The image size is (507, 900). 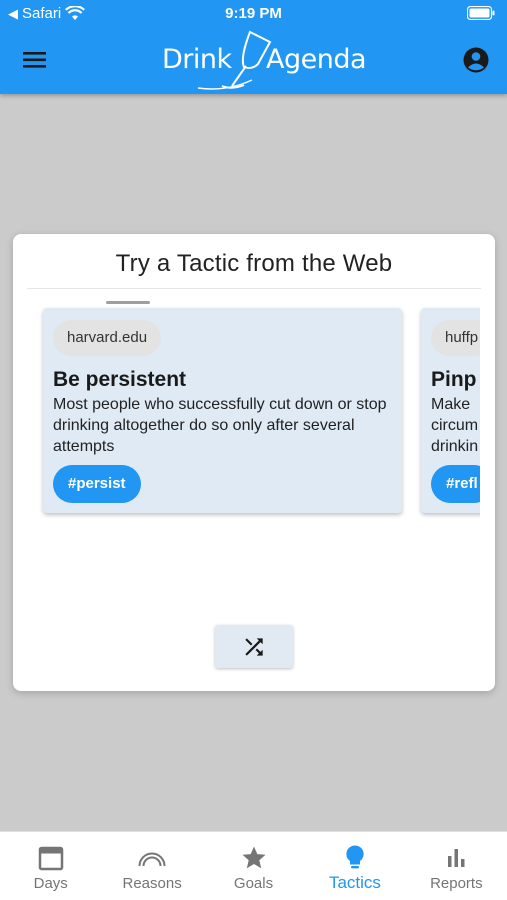 I want to click on lightbulb-icon, so click(x=355, y=857).